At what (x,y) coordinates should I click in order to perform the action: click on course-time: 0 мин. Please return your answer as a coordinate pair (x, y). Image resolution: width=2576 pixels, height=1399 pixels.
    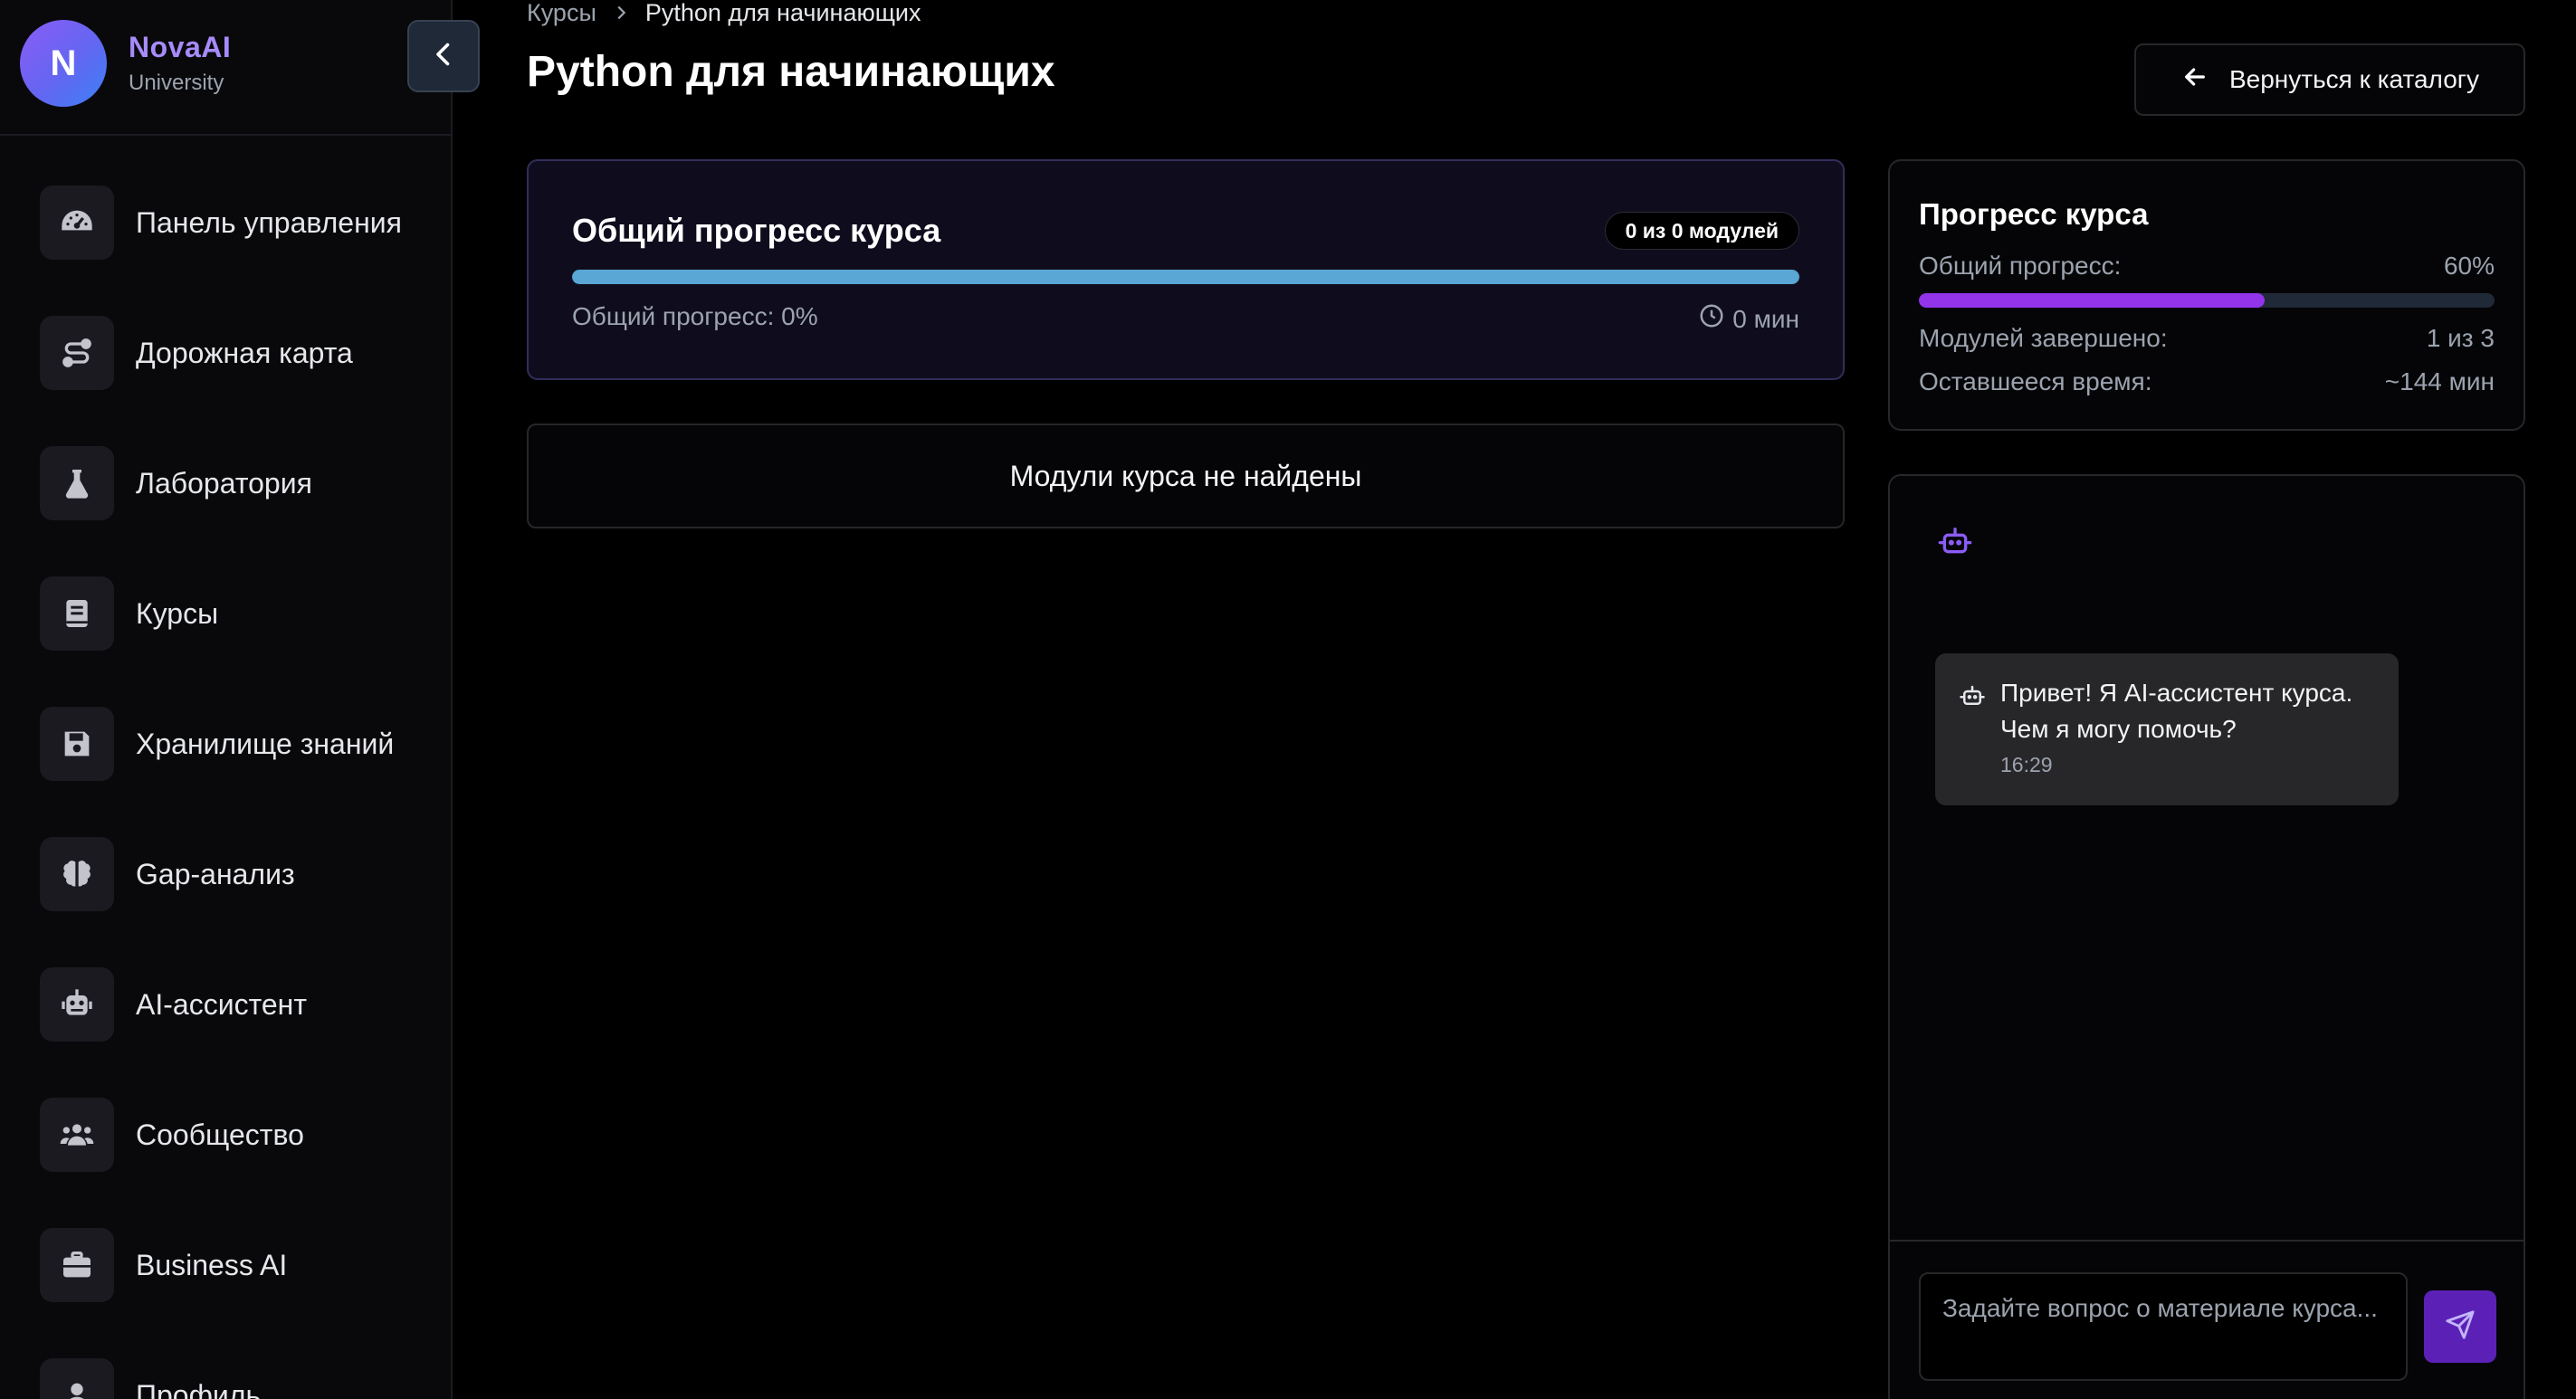
    Looking at the image, I should click on (1748, 319).